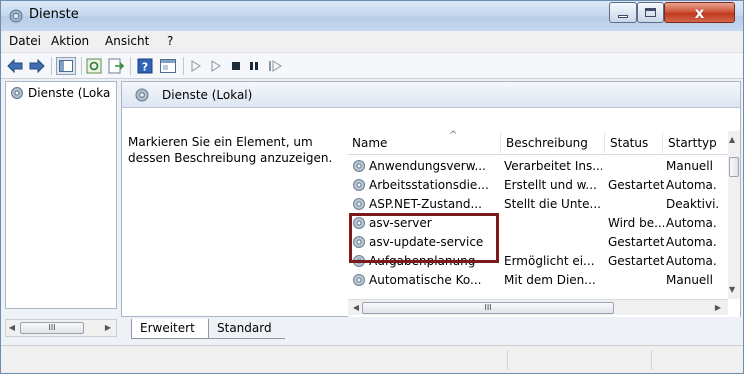 The width and height of the screenshot is (744, 374). I want to click on minimize-button, so click(623, 12).